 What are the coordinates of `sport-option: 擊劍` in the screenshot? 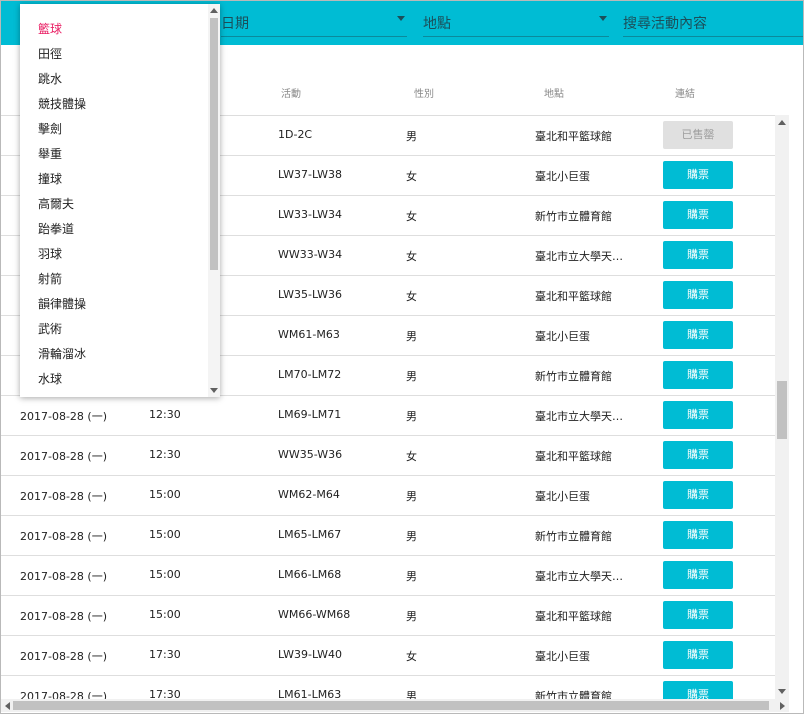 It's located at (114, 130).